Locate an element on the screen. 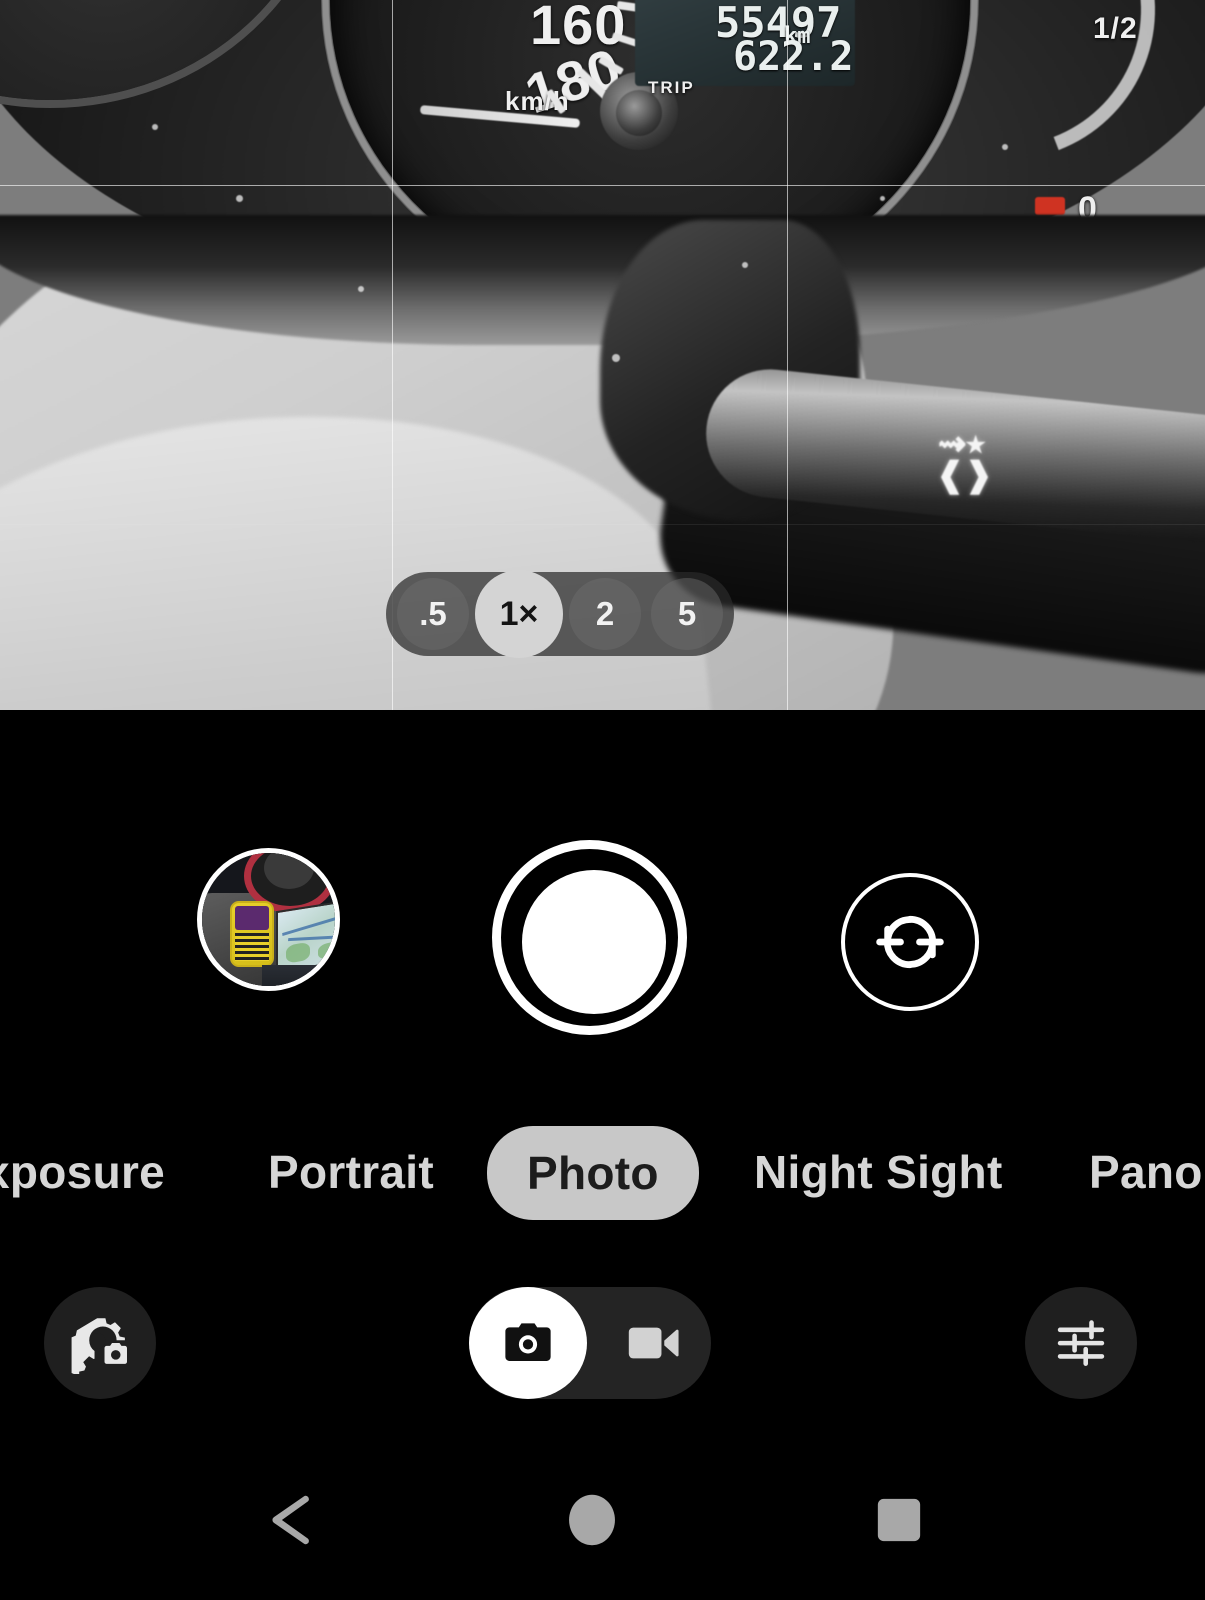  thumb-gps-keypad is located at coordinates (252, 947).